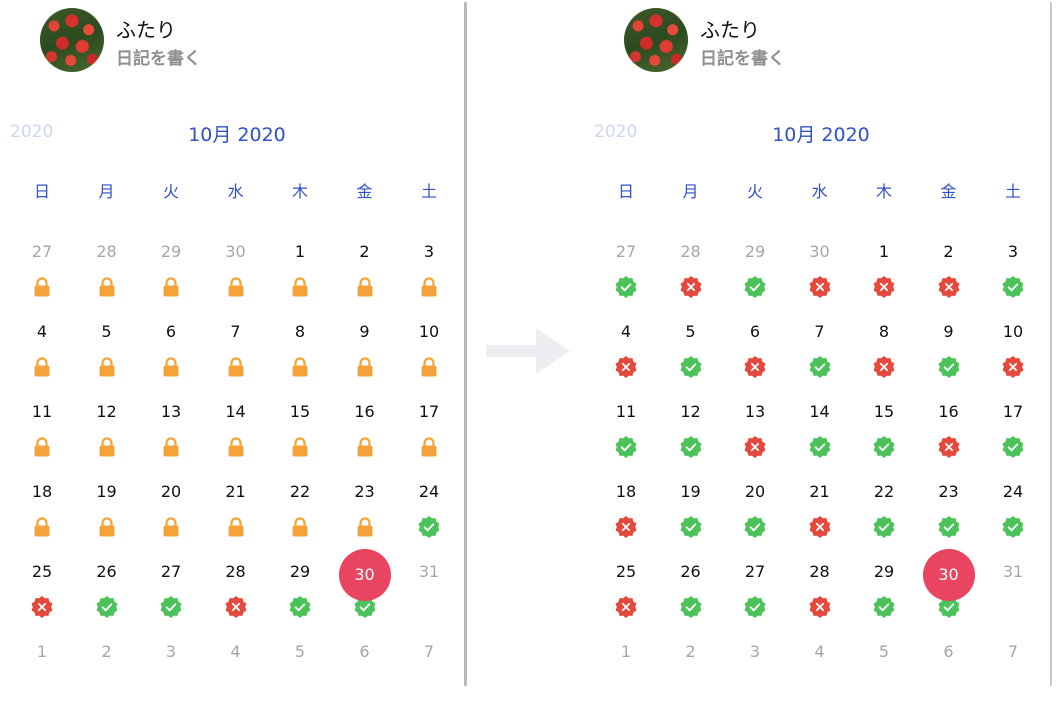  What do you see at coordinates (171, 651) in the screenshot?
I see `day-number: 3` at bounding box center [171, 651].